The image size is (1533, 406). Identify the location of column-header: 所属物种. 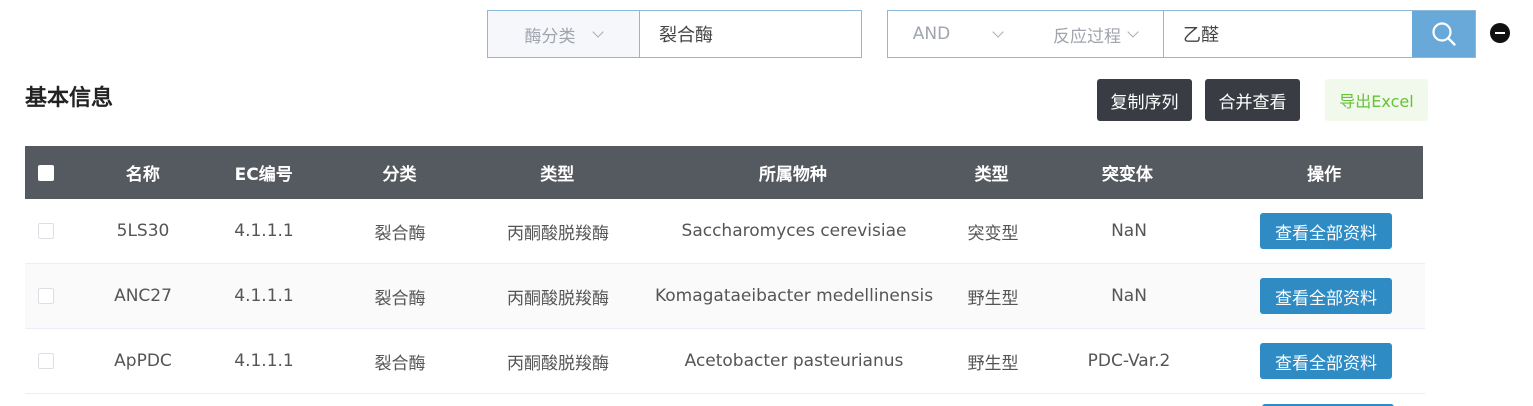
(793, 172).